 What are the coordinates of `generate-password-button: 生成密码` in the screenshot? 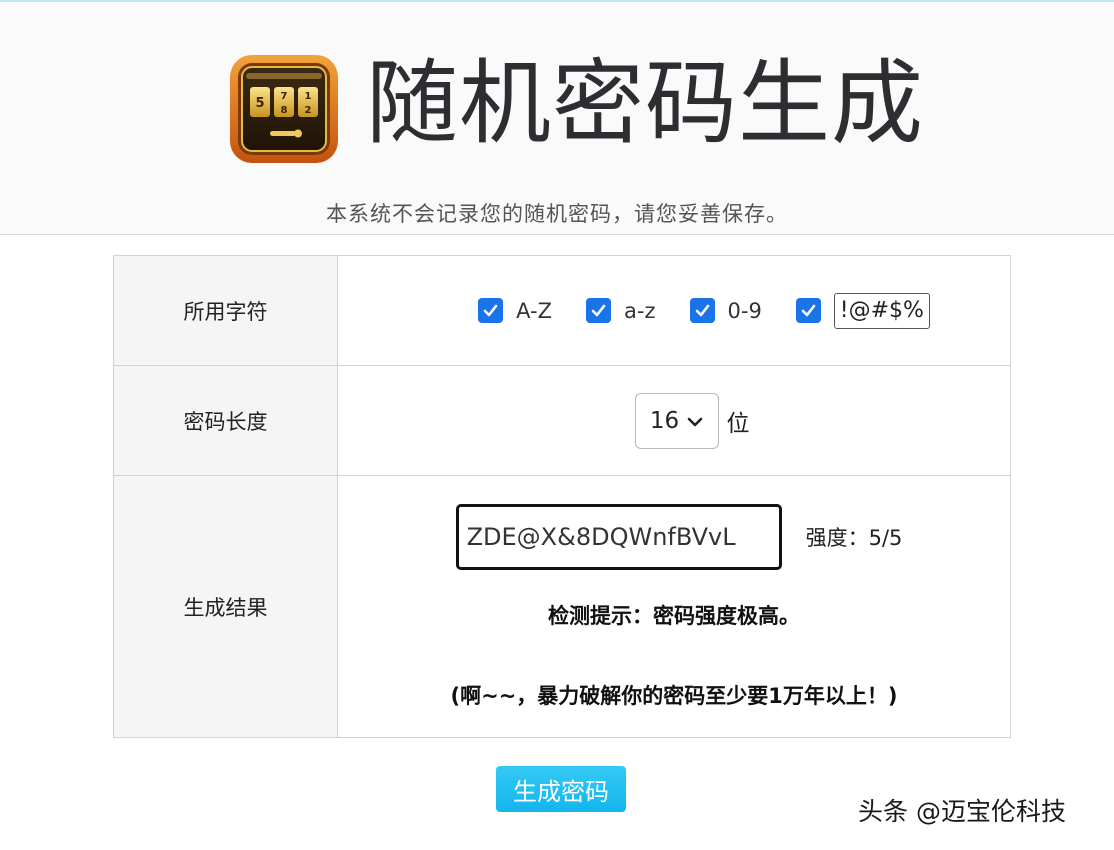 It's located at (561, 789).